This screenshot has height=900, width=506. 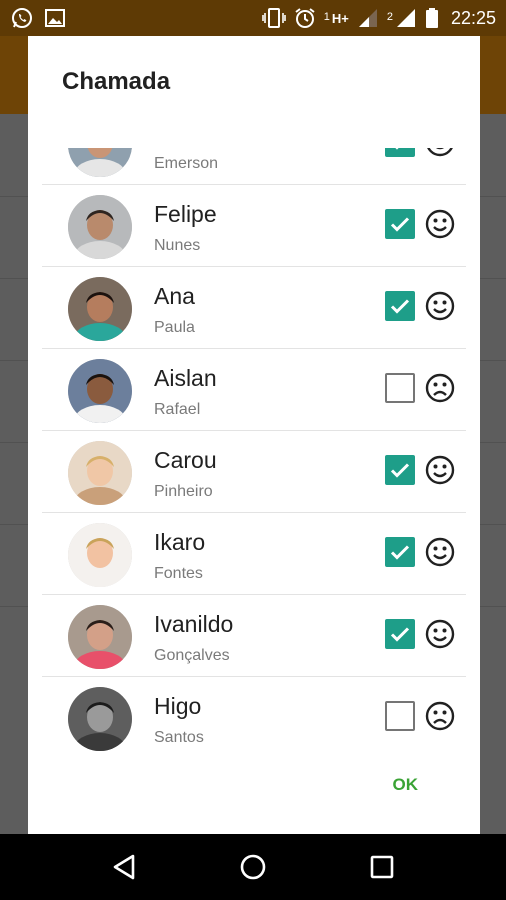 I want to click on student-last-name: Rafael, so click(x=177, y=409).